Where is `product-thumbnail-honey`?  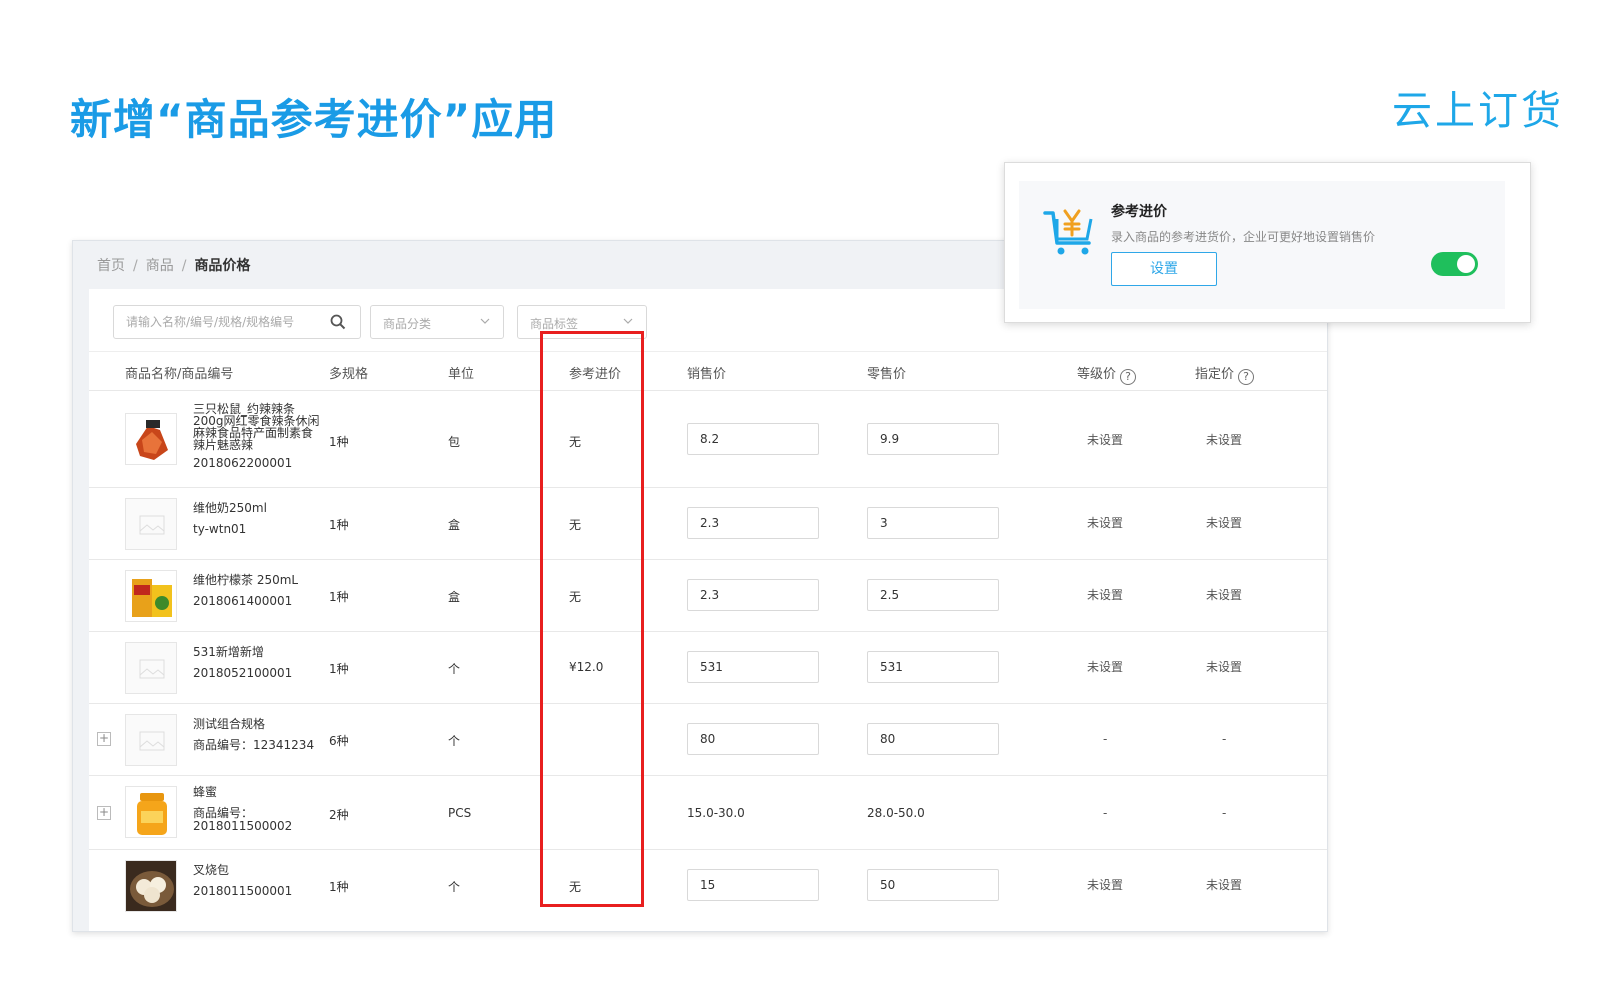 product-thumbnail-honey is located at coordinates (151, 812).